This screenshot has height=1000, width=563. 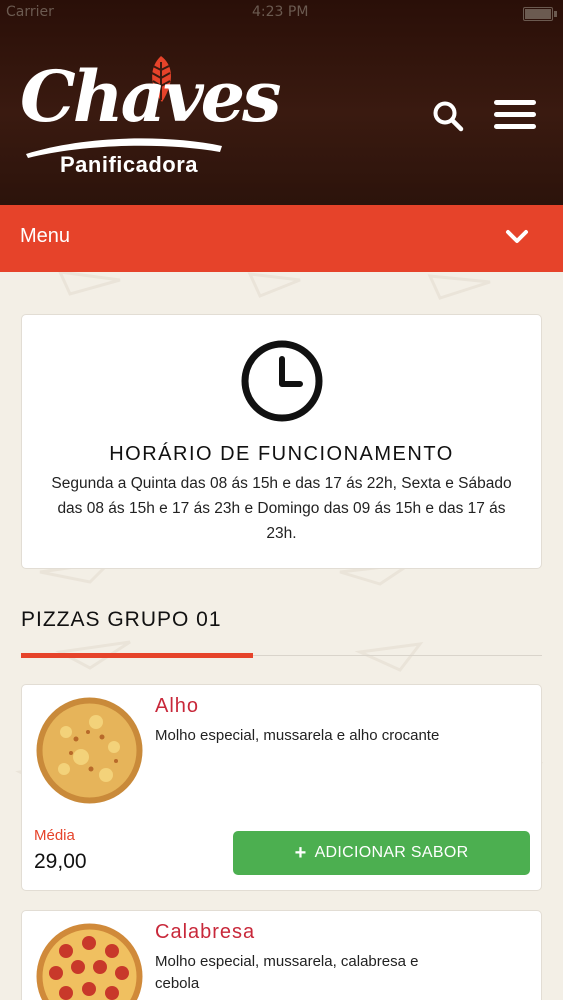 I want to click on add-flavor-button: + ADICIONAR SABOR, so click(x=381, y=853).